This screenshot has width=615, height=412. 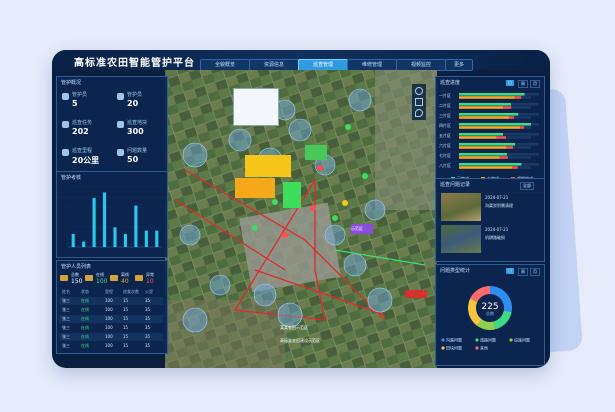 I want to click on events-title: 巡查问题记录, so click(x=455, y=185).